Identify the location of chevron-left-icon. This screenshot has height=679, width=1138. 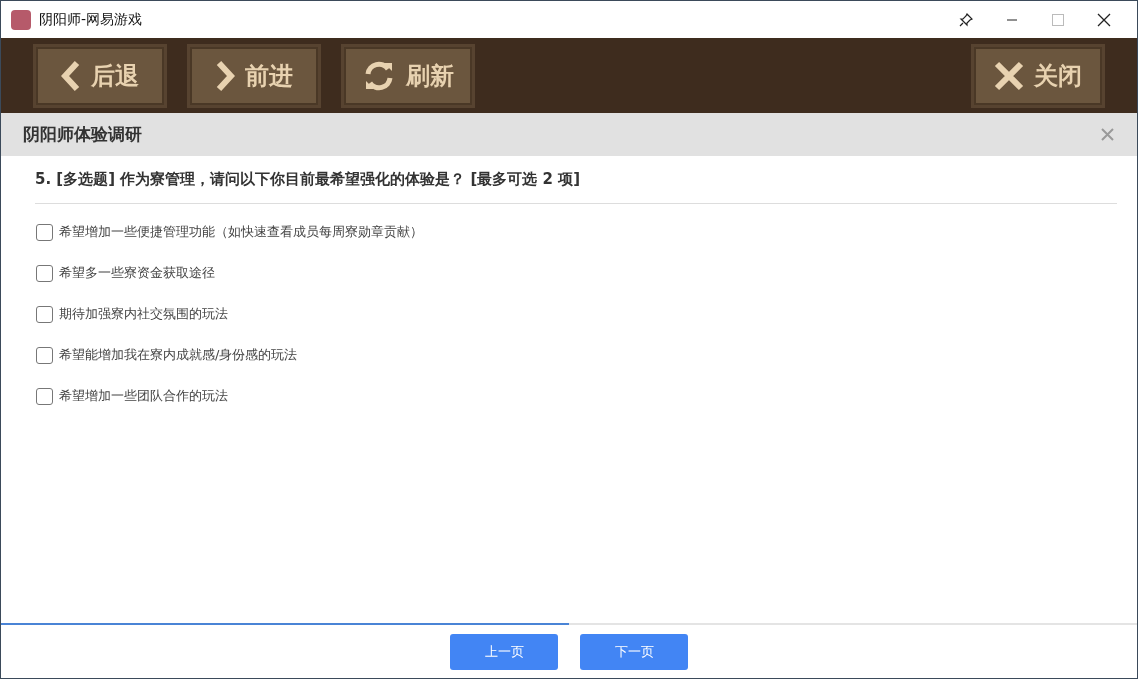
(71, 75).